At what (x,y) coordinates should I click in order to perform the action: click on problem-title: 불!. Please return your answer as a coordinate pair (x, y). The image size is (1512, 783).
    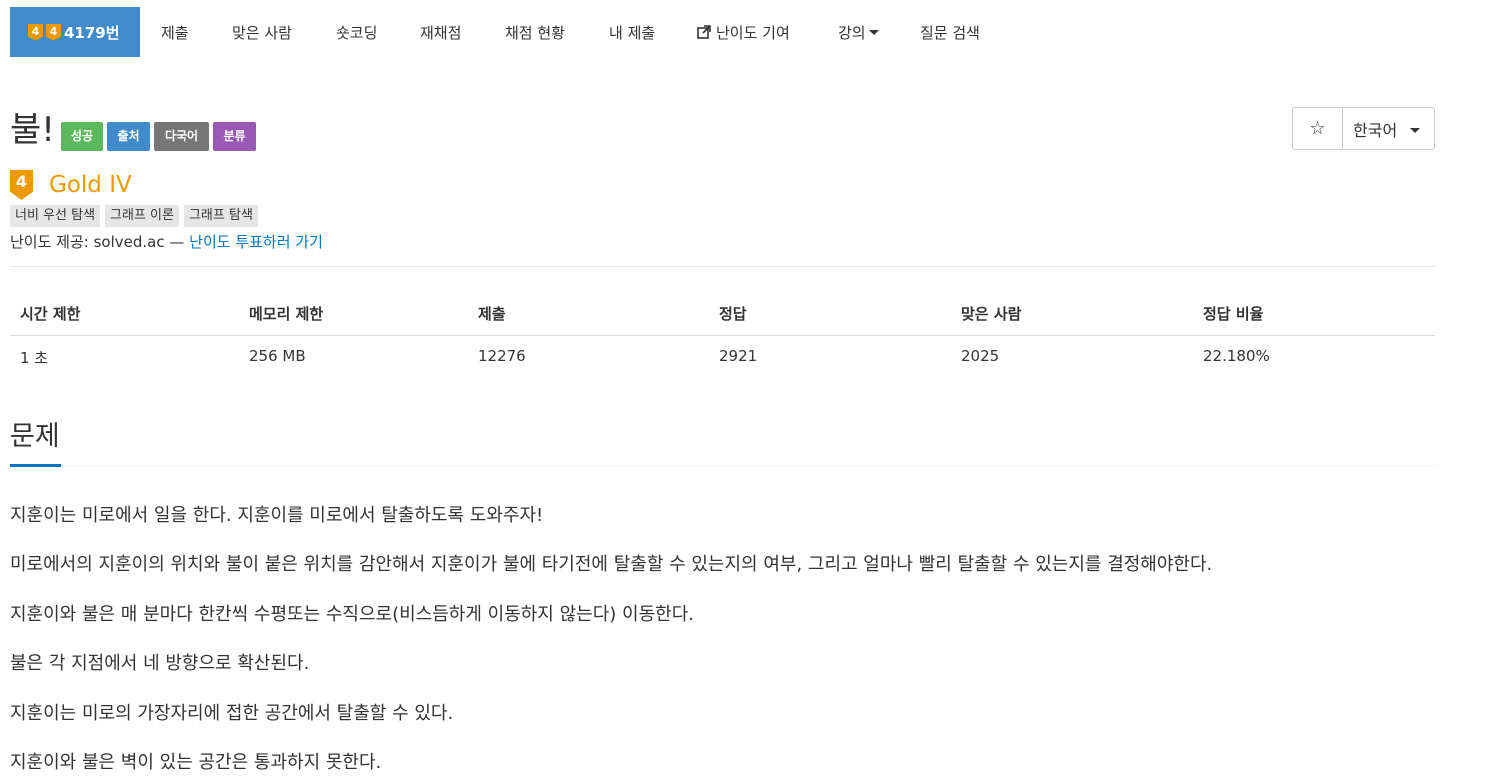
    Looking at the image, I should click on (32, 130).